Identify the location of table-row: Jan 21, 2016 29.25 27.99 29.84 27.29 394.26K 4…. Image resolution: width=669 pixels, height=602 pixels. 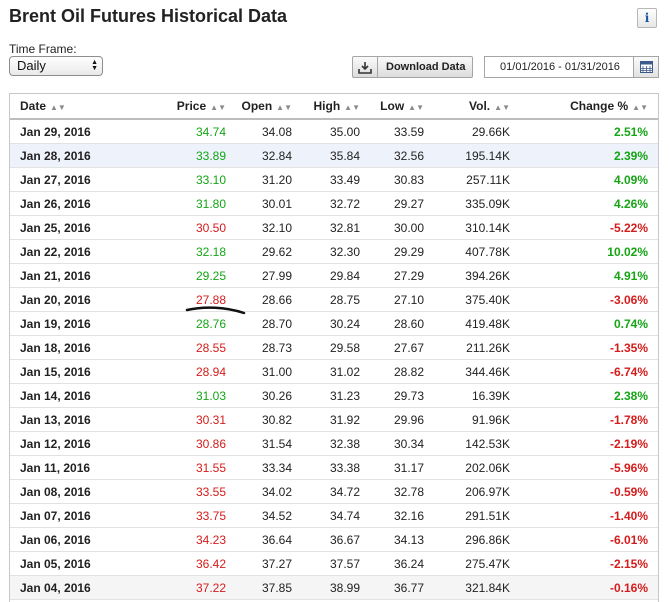
(334, 275).